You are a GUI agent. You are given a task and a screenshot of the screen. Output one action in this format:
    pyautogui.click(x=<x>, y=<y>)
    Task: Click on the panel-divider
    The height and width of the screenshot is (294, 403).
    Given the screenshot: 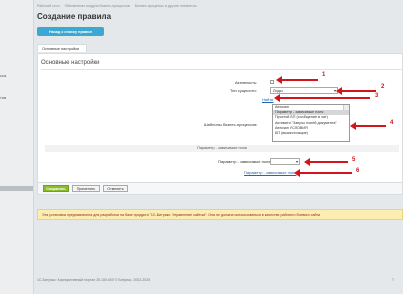 What is the action you would take?
    pyautogui.click(x=222, y=69)
    